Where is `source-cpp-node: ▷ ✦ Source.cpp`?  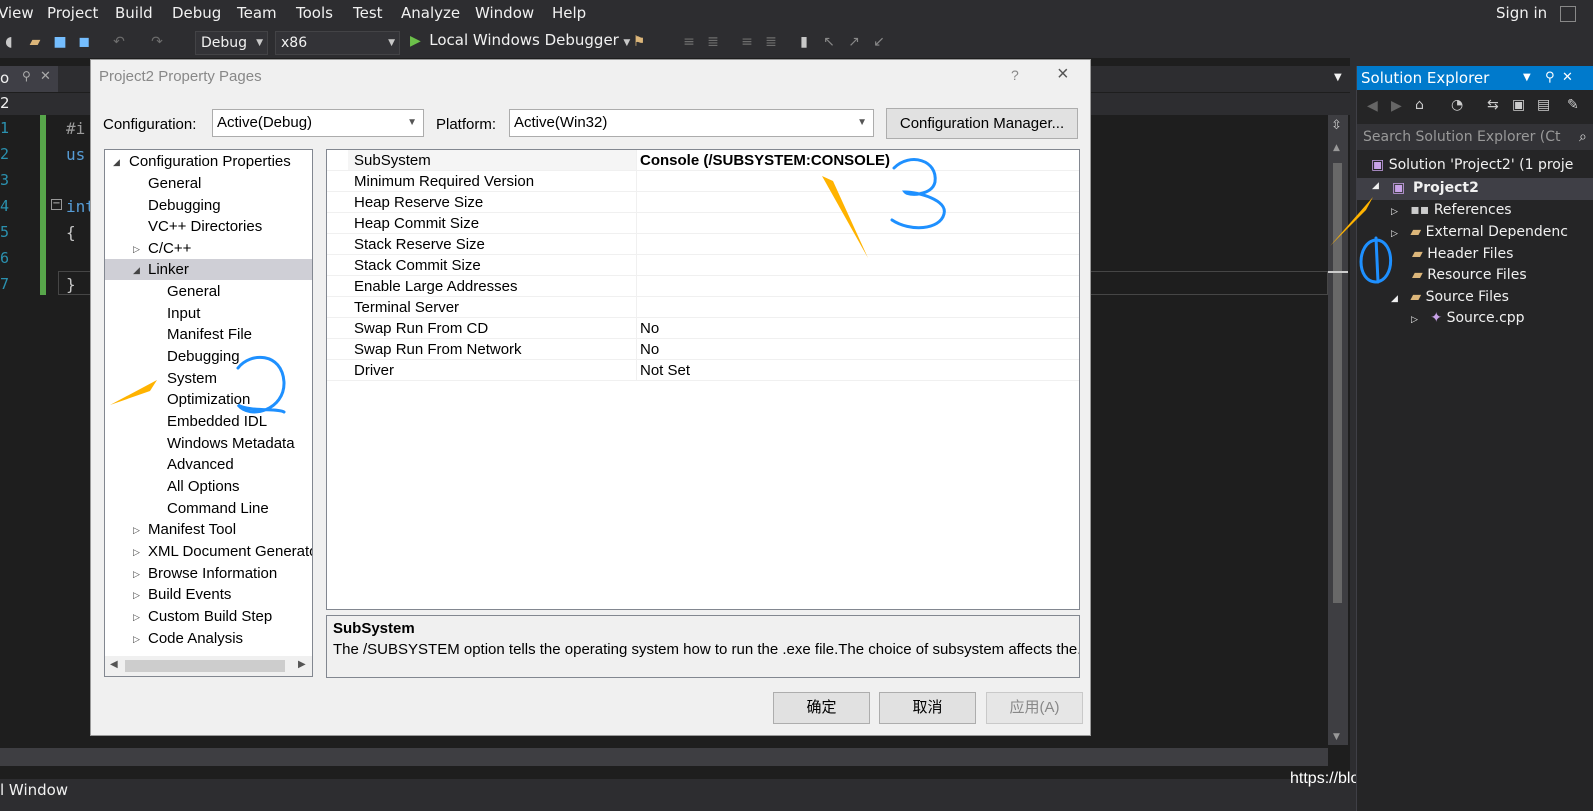
source-cpp-node: ▷ ✦ Source.cpp is located at coordinates (1468, 318).